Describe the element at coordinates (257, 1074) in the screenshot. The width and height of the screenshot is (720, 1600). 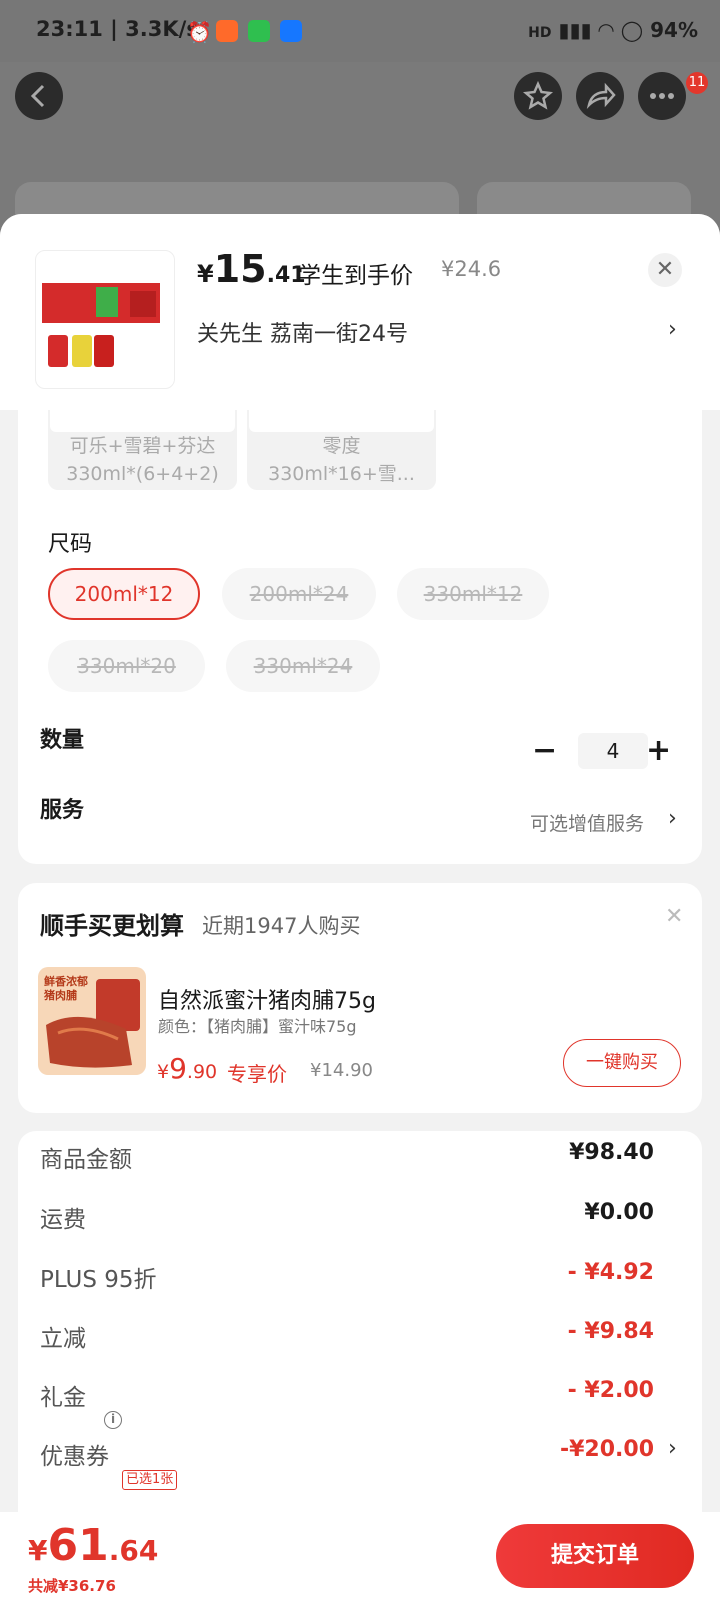
I see `recommend-price-tag: 专享价` at that location.